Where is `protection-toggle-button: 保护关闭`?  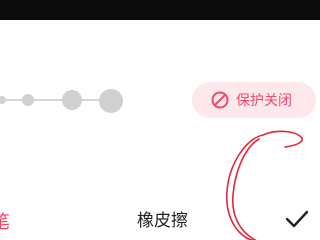 protection-toggle-button: 保护关闭 is located at coordinates (254, 100).